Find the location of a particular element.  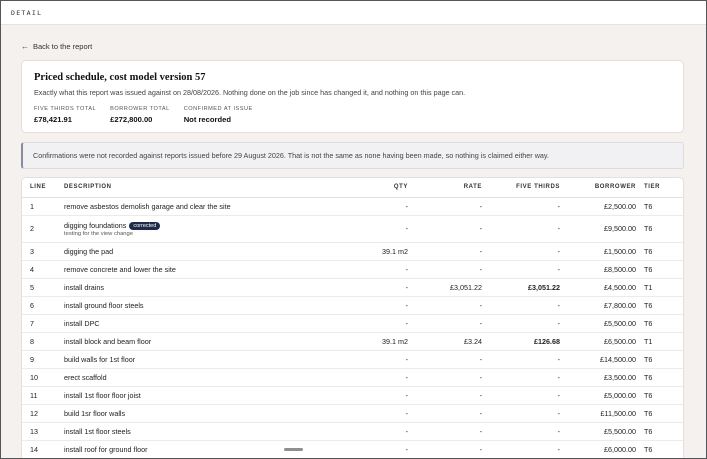

cell-line: 6 is located at coordinates (43, 305).